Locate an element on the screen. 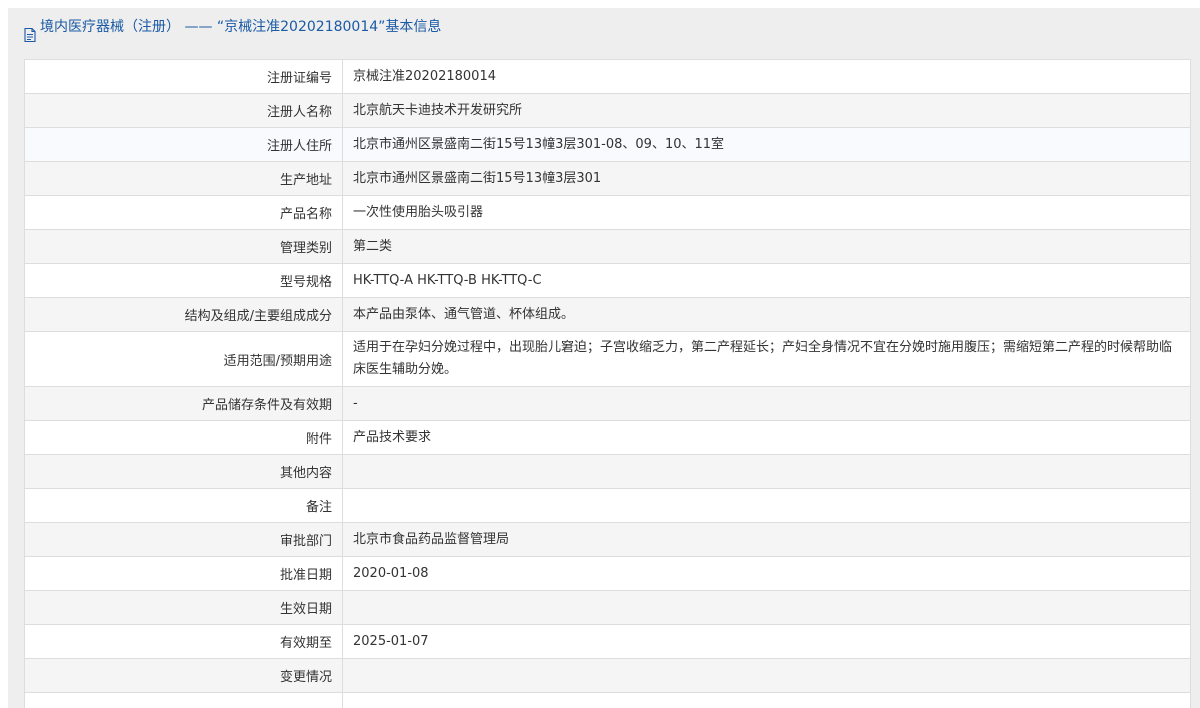 Image resolution: width=1200 pixels, height=708 pixels. table-row: 产品名称 一次性使用胎头吸引器 is located at coordinates (607, 212).